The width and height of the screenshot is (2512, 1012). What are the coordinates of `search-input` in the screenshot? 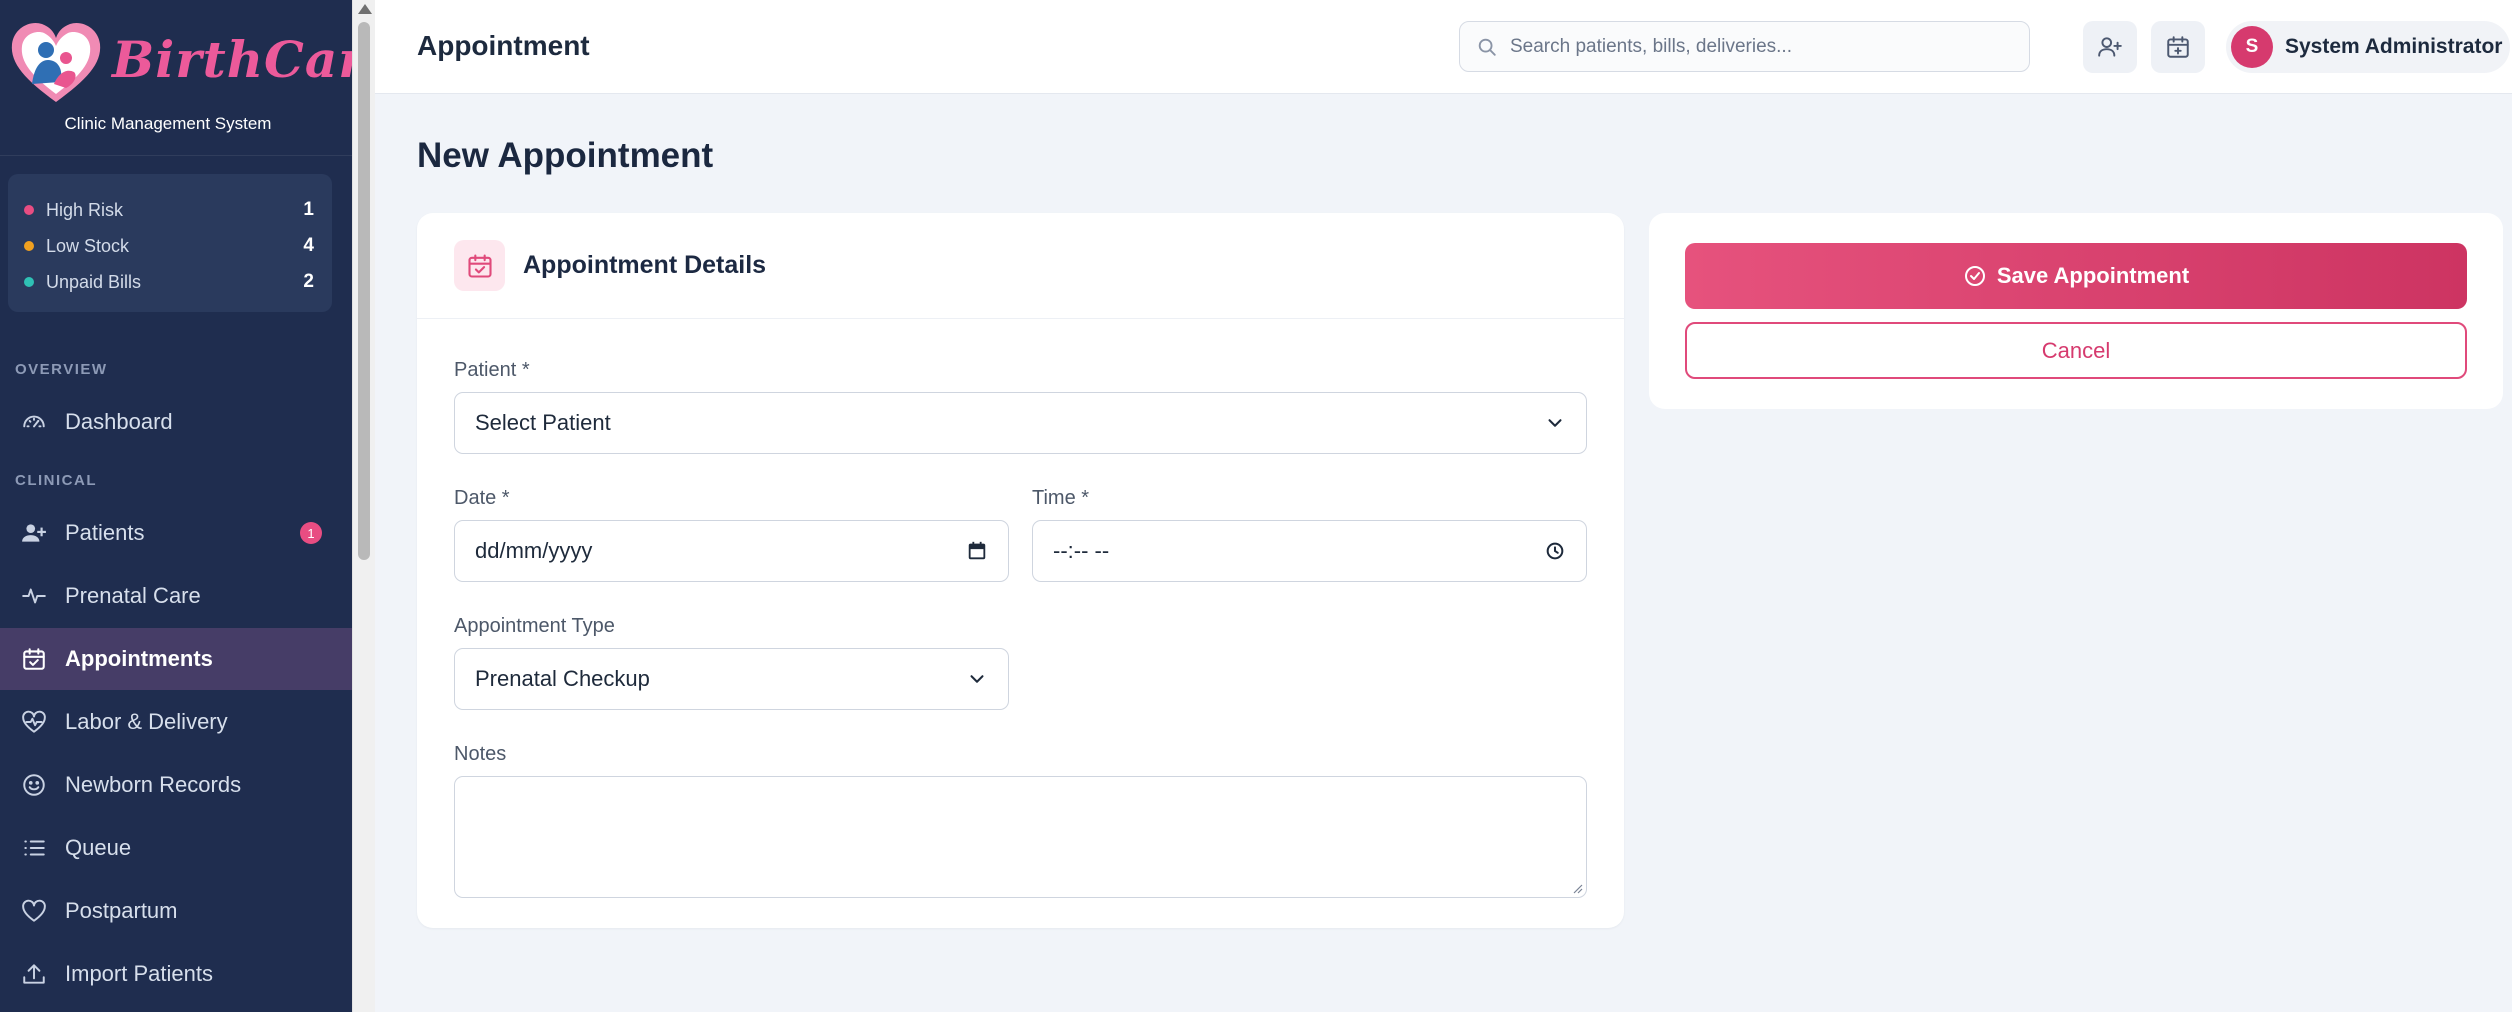 It's located at (1760, 46).